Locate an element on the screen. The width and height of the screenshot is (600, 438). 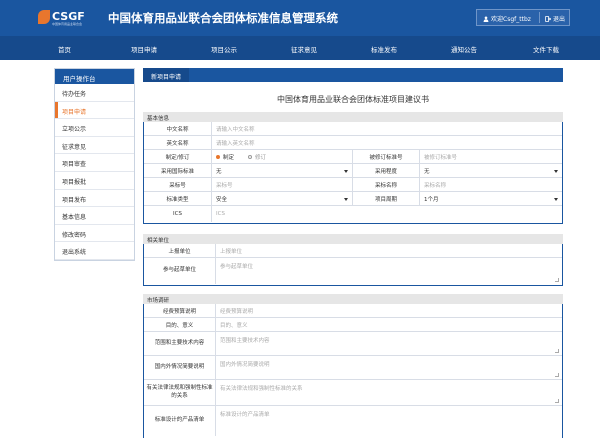
sidebar-item-approval-notice: 立项公示 is located at coordinates (94, 128).